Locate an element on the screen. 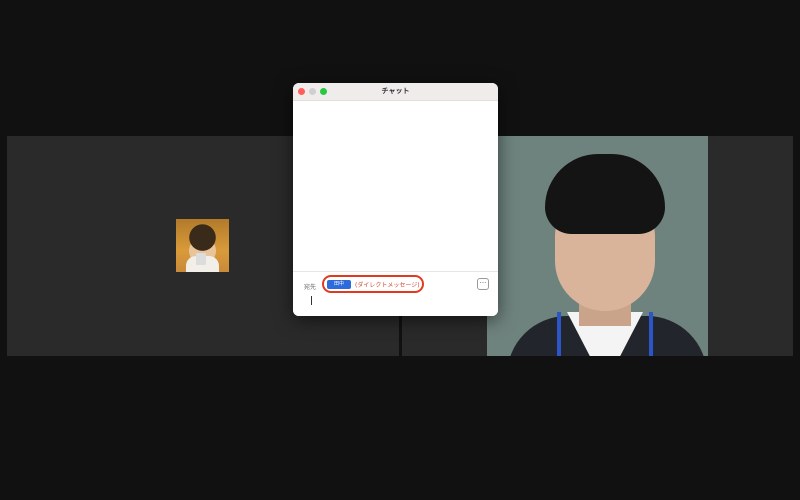 This screenshot has width=800, height=500. chat-title: チャット is located at coordinates (395, 91).